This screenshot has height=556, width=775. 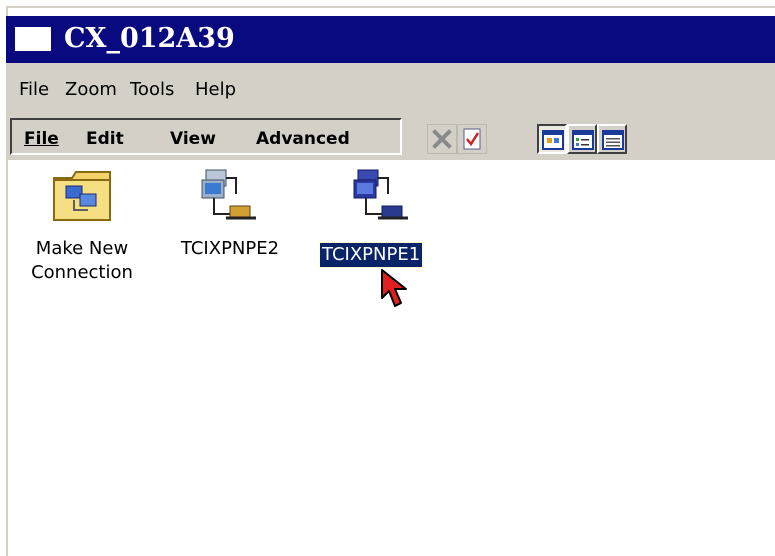 I want to click on connection-label-line1: Make New, so click(x=82, y=248).